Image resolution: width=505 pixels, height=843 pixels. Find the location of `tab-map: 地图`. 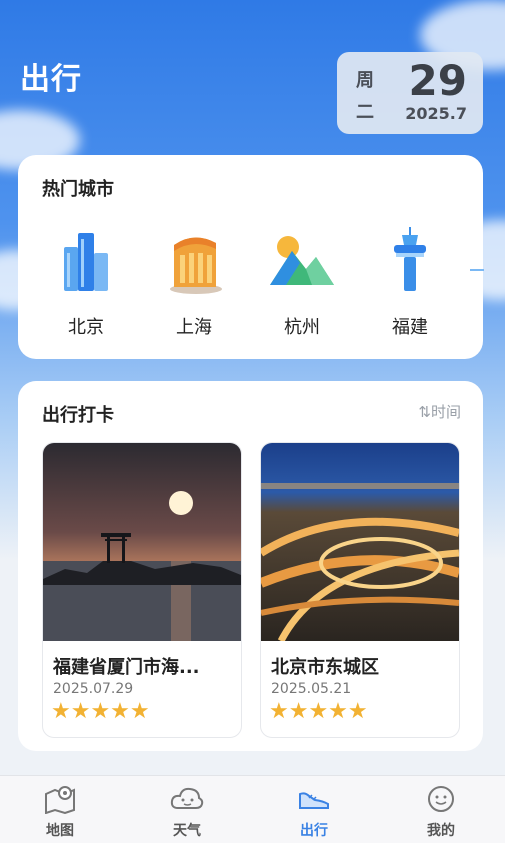

tab-map: 地图 is located at coordinates (60, 812).